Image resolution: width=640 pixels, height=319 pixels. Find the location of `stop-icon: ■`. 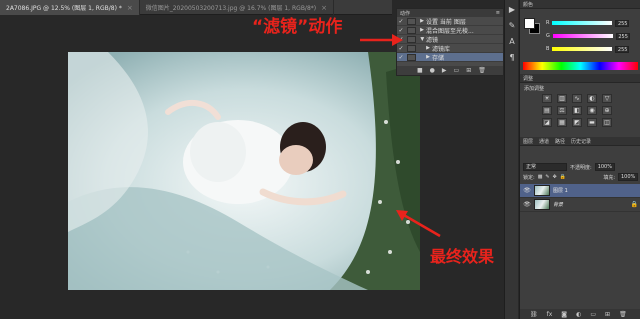

stop-icon: ■ is located at coordinates (420, 70).